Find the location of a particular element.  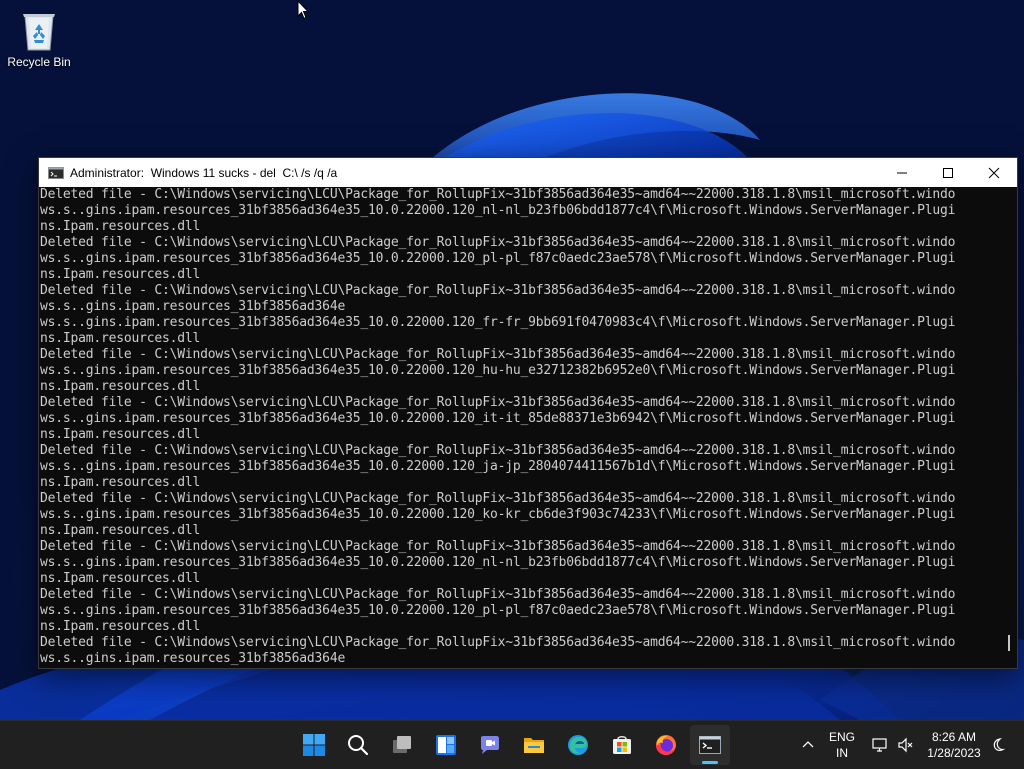

moon-icon is located at coordinates (999, 744).